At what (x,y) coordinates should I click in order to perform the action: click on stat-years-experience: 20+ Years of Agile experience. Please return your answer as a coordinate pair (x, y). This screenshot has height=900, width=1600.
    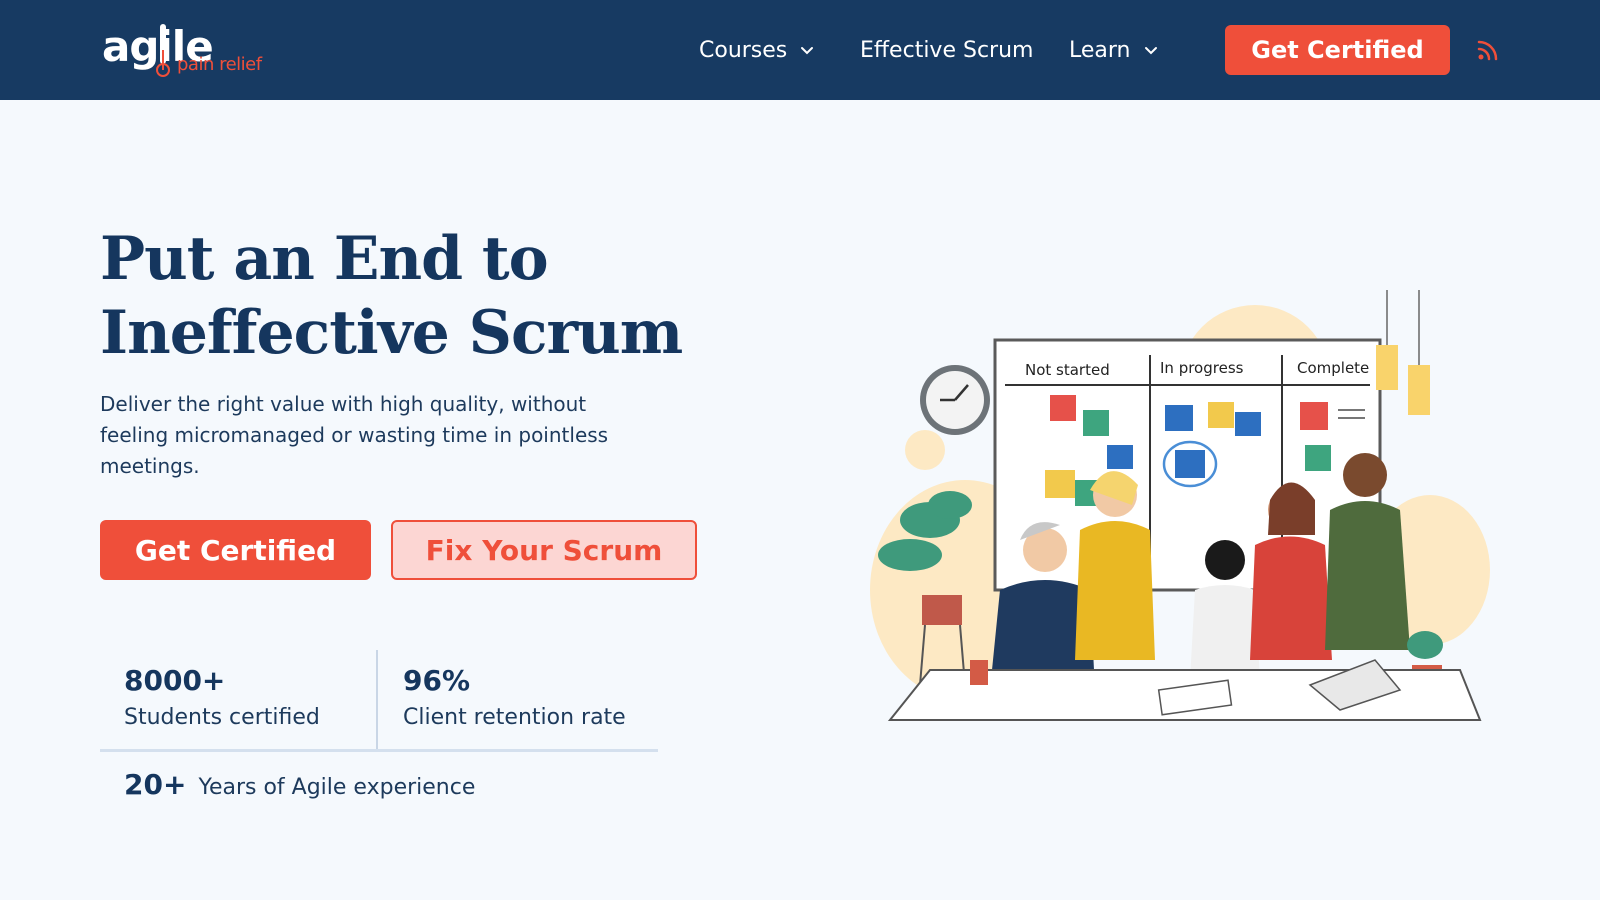
    Looking at the image, I should click on (299, 784).